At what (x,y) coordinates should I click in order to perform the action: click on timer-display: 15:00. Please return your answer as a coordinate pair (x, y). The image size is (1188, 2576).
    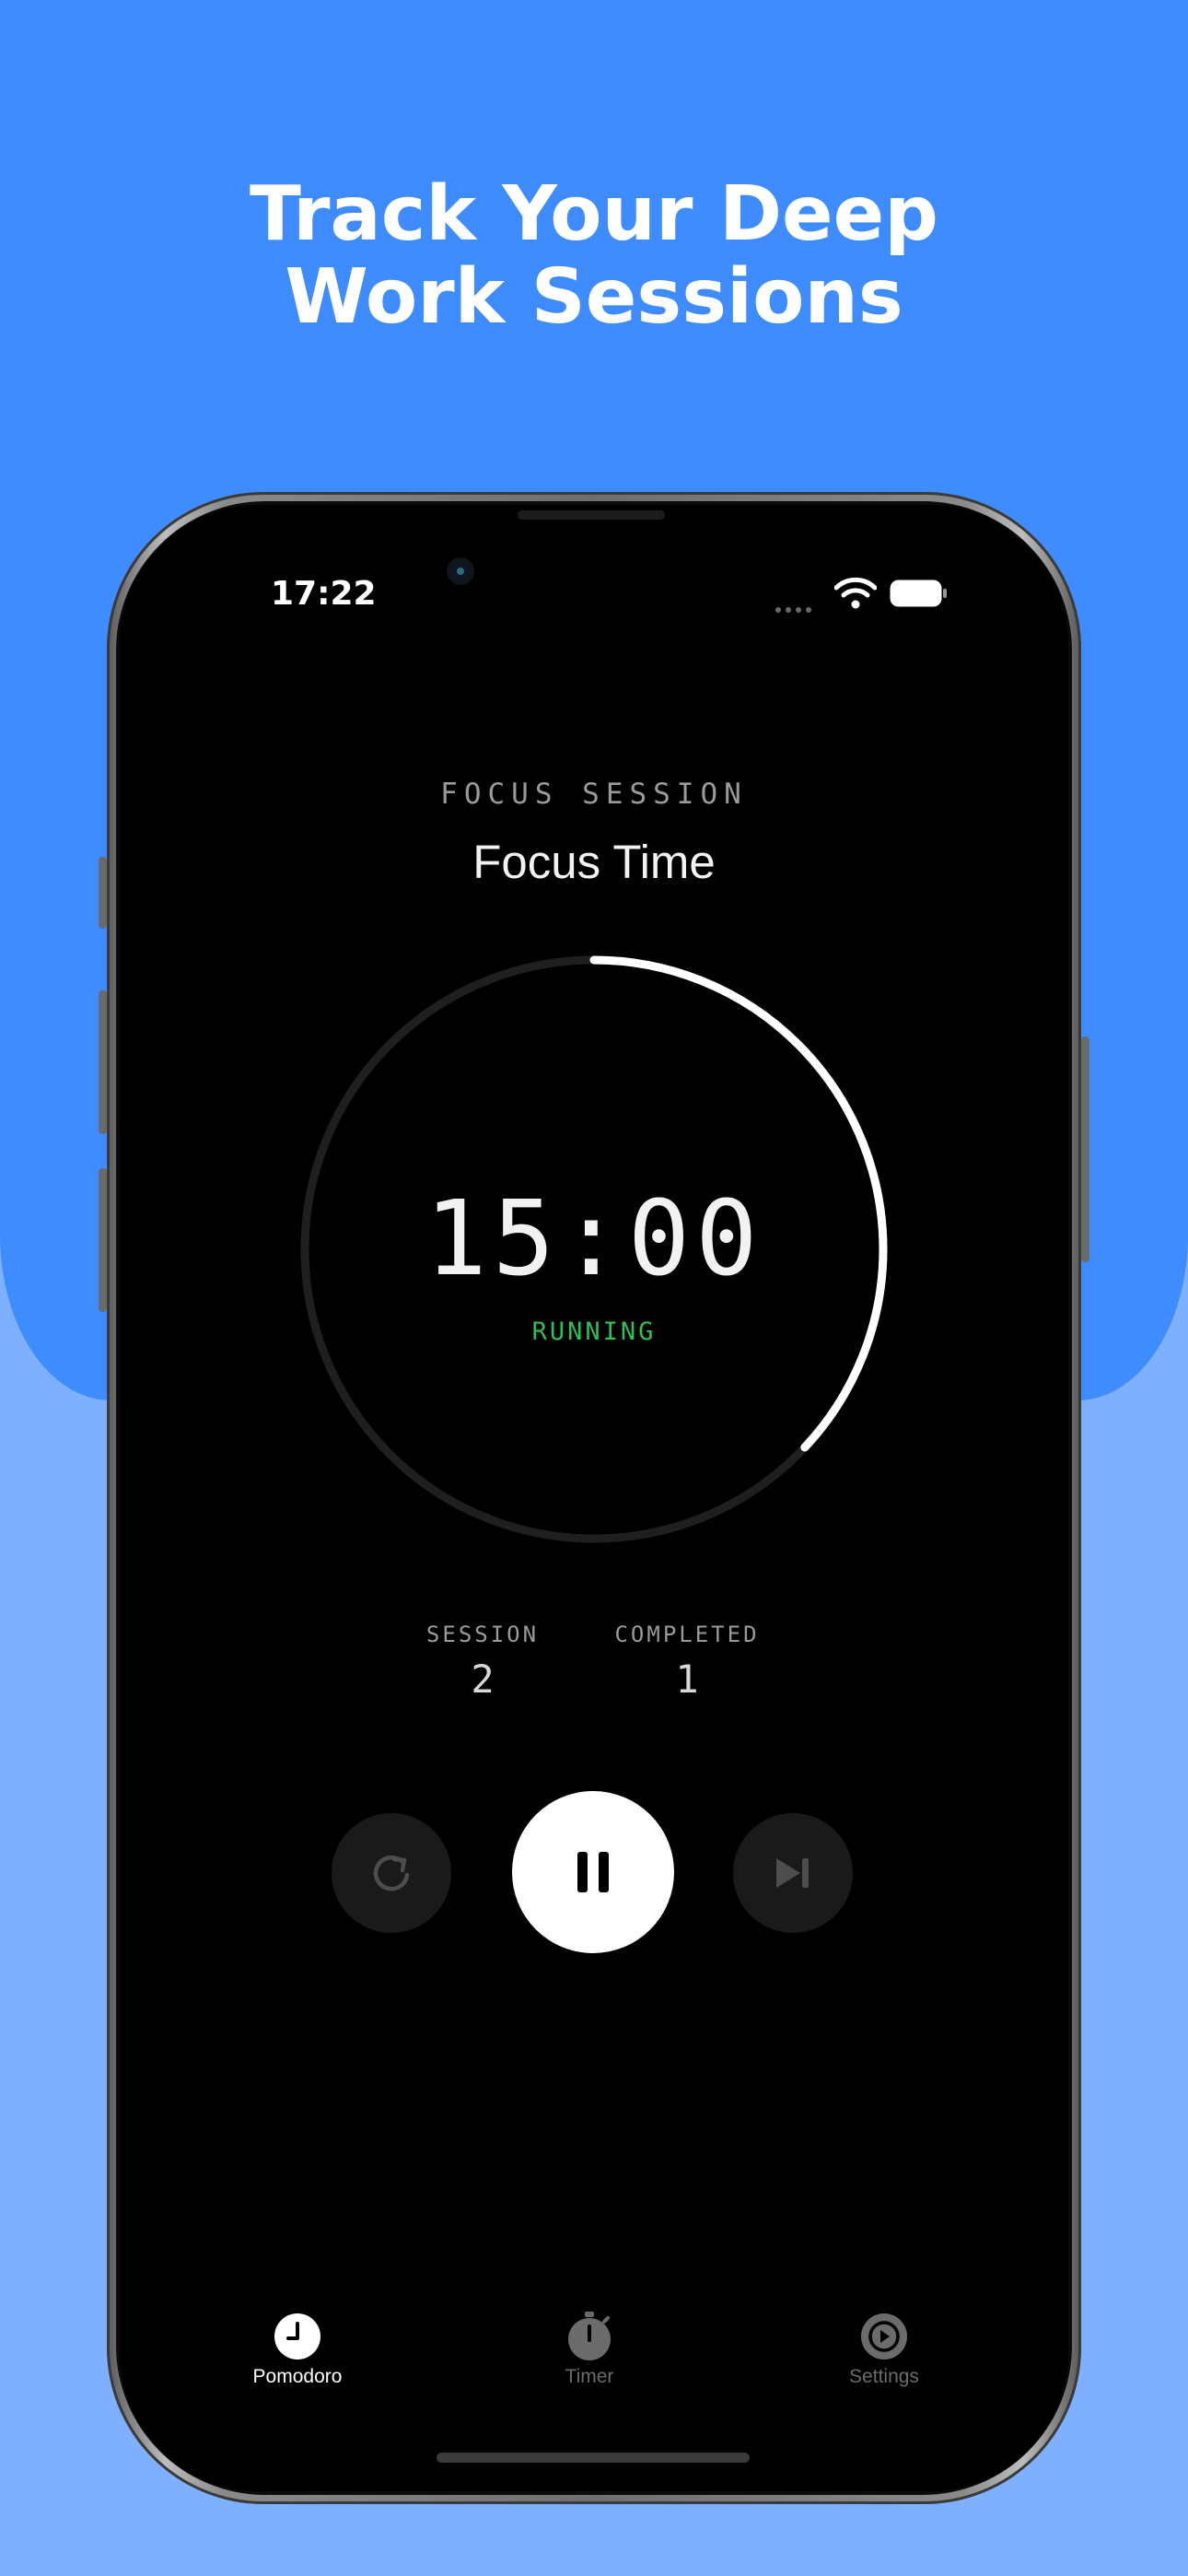
    Looking at the image, I should click on (594, 1239).